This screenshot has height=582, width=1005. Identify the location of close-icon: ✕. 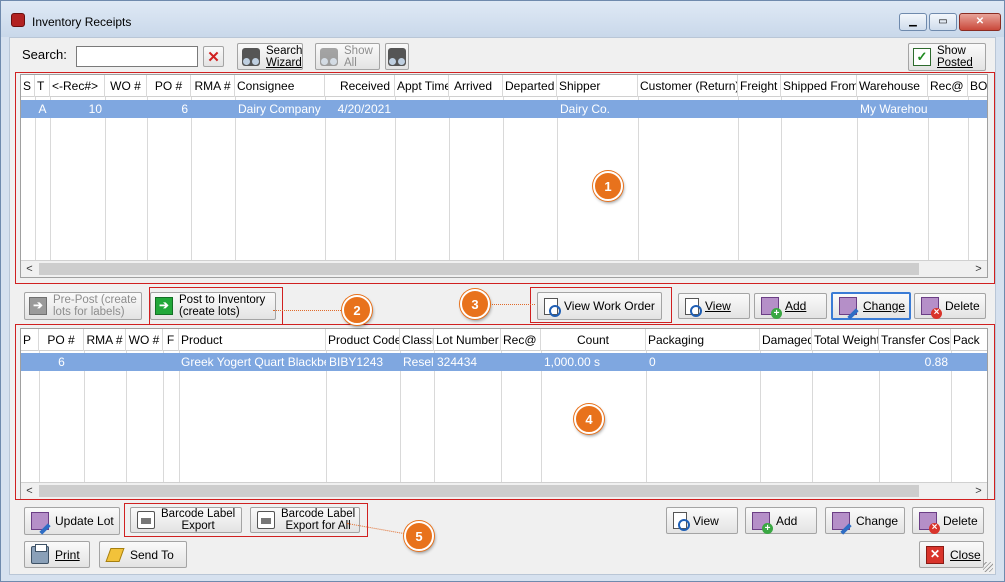
(980, 21).